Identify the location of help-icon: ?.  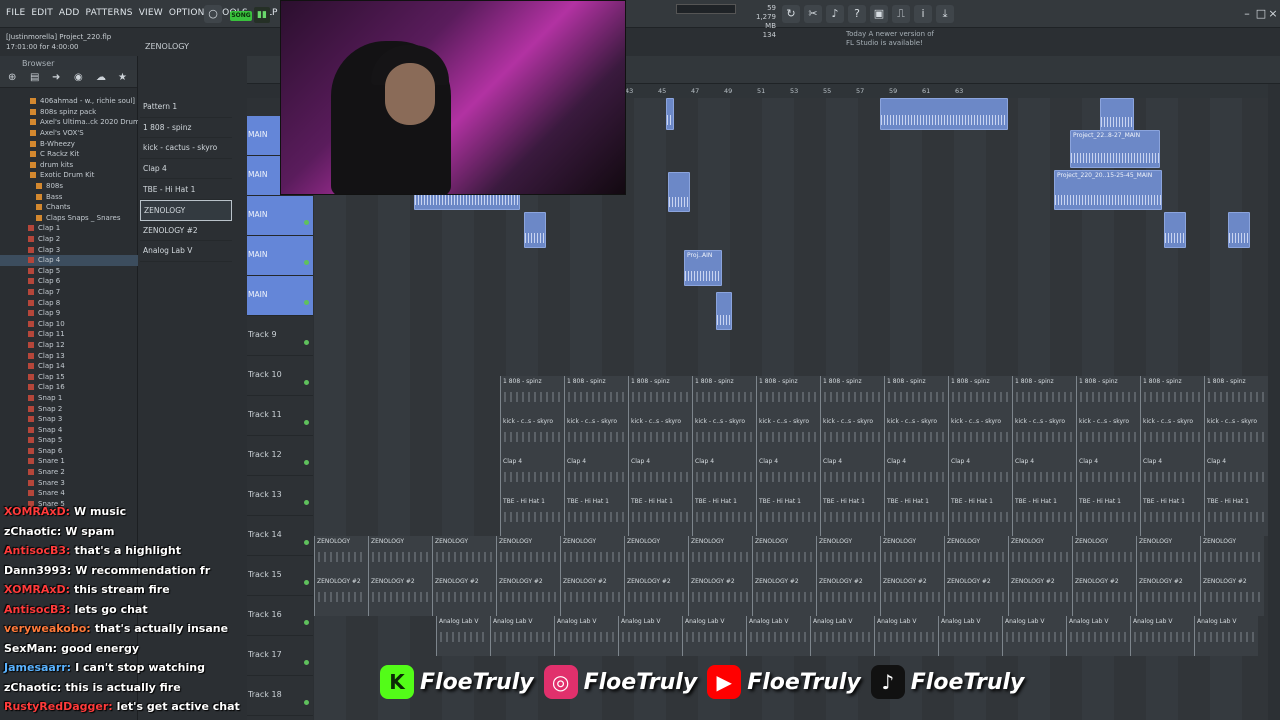
(857, 14).